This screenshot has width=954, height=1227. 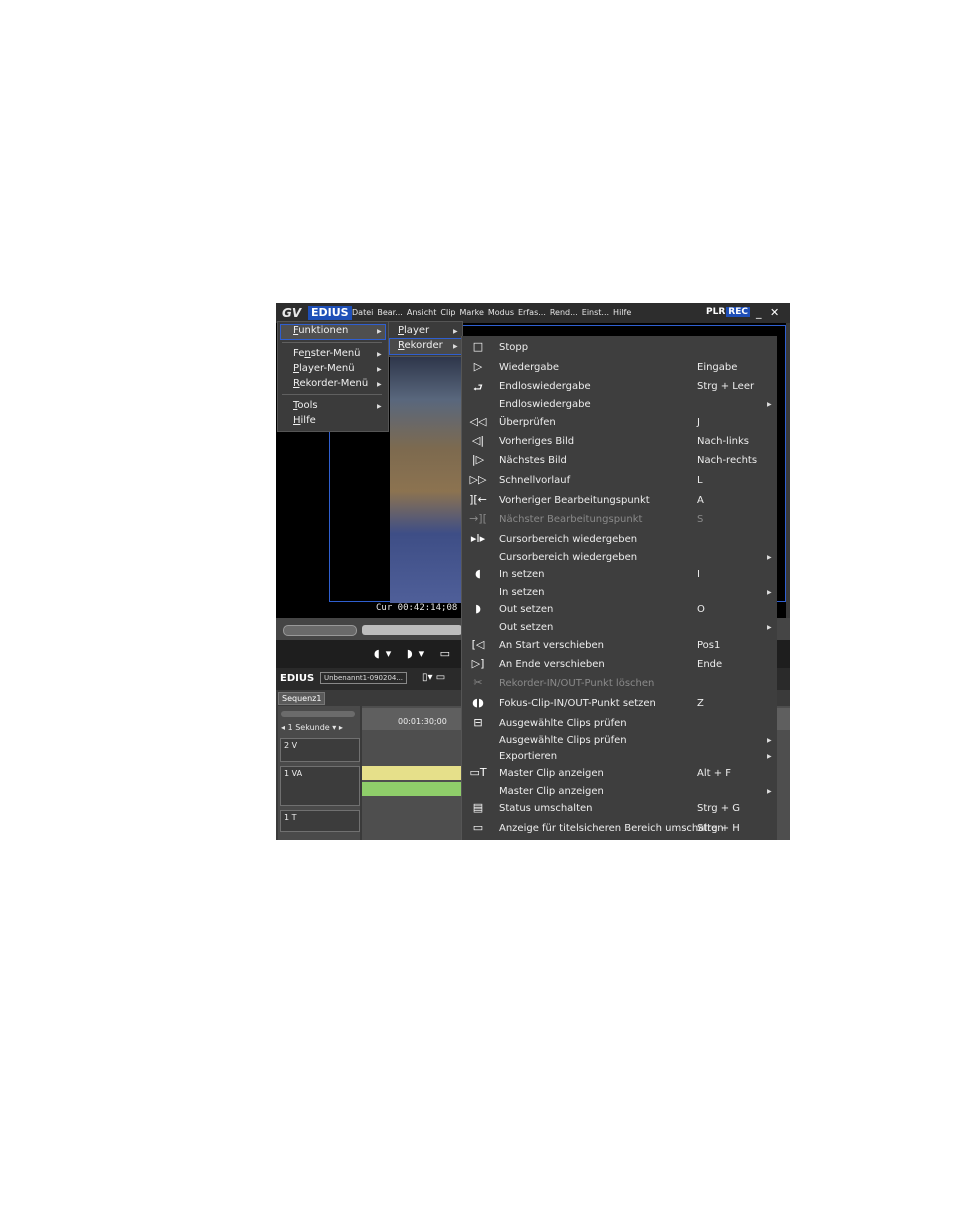 What do you see at coordinates (478, 499) in the screenshot?
I see `previous-edit-point-icon: ][←` at bounding box center [478, 499].